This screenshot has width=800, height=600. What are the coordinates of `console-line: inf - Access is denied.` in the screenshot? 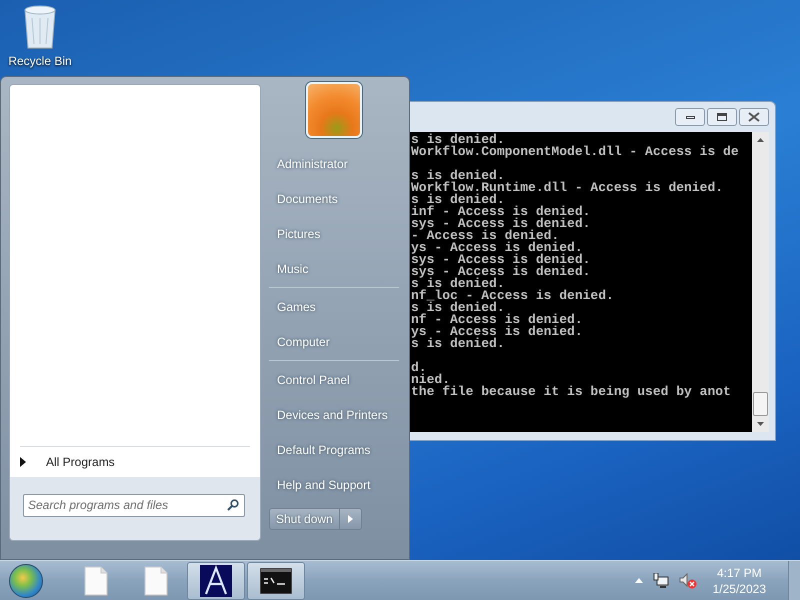 It's located at (500, 211).